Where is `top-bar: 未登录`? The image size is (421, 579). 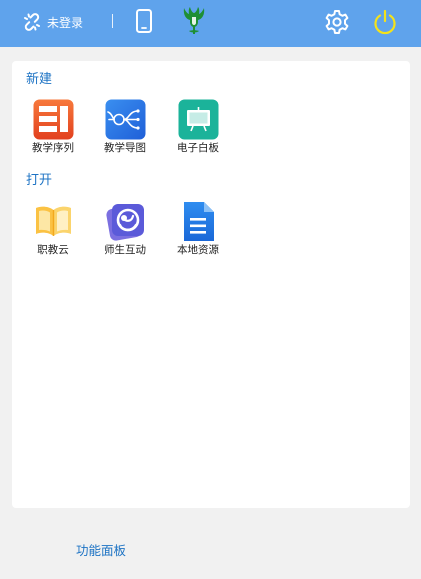 top-bar: 未登录 is located at coordinates (210, 23).